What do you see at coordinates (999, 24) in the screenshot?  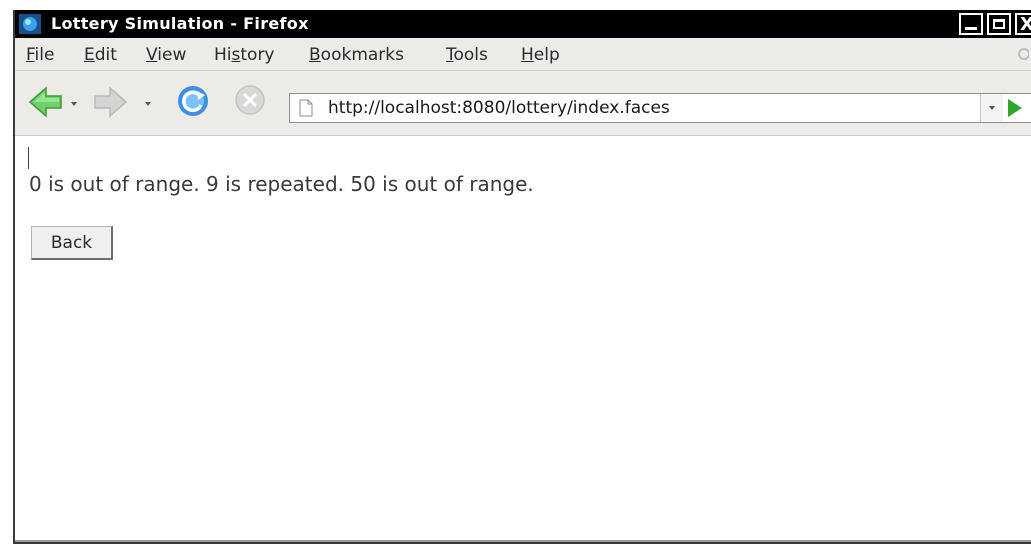 I see `maximize-button` at bounding box center [999, 24].